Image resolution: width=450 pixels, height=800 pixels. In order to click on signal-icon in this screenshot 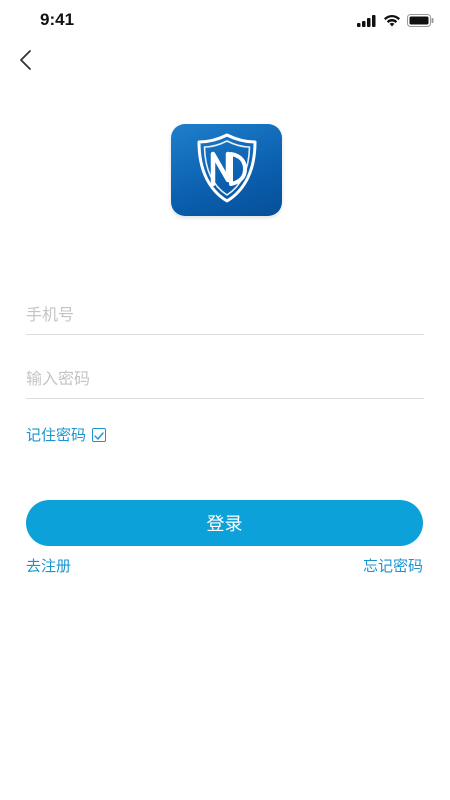, I will do `click(367, 21)`.